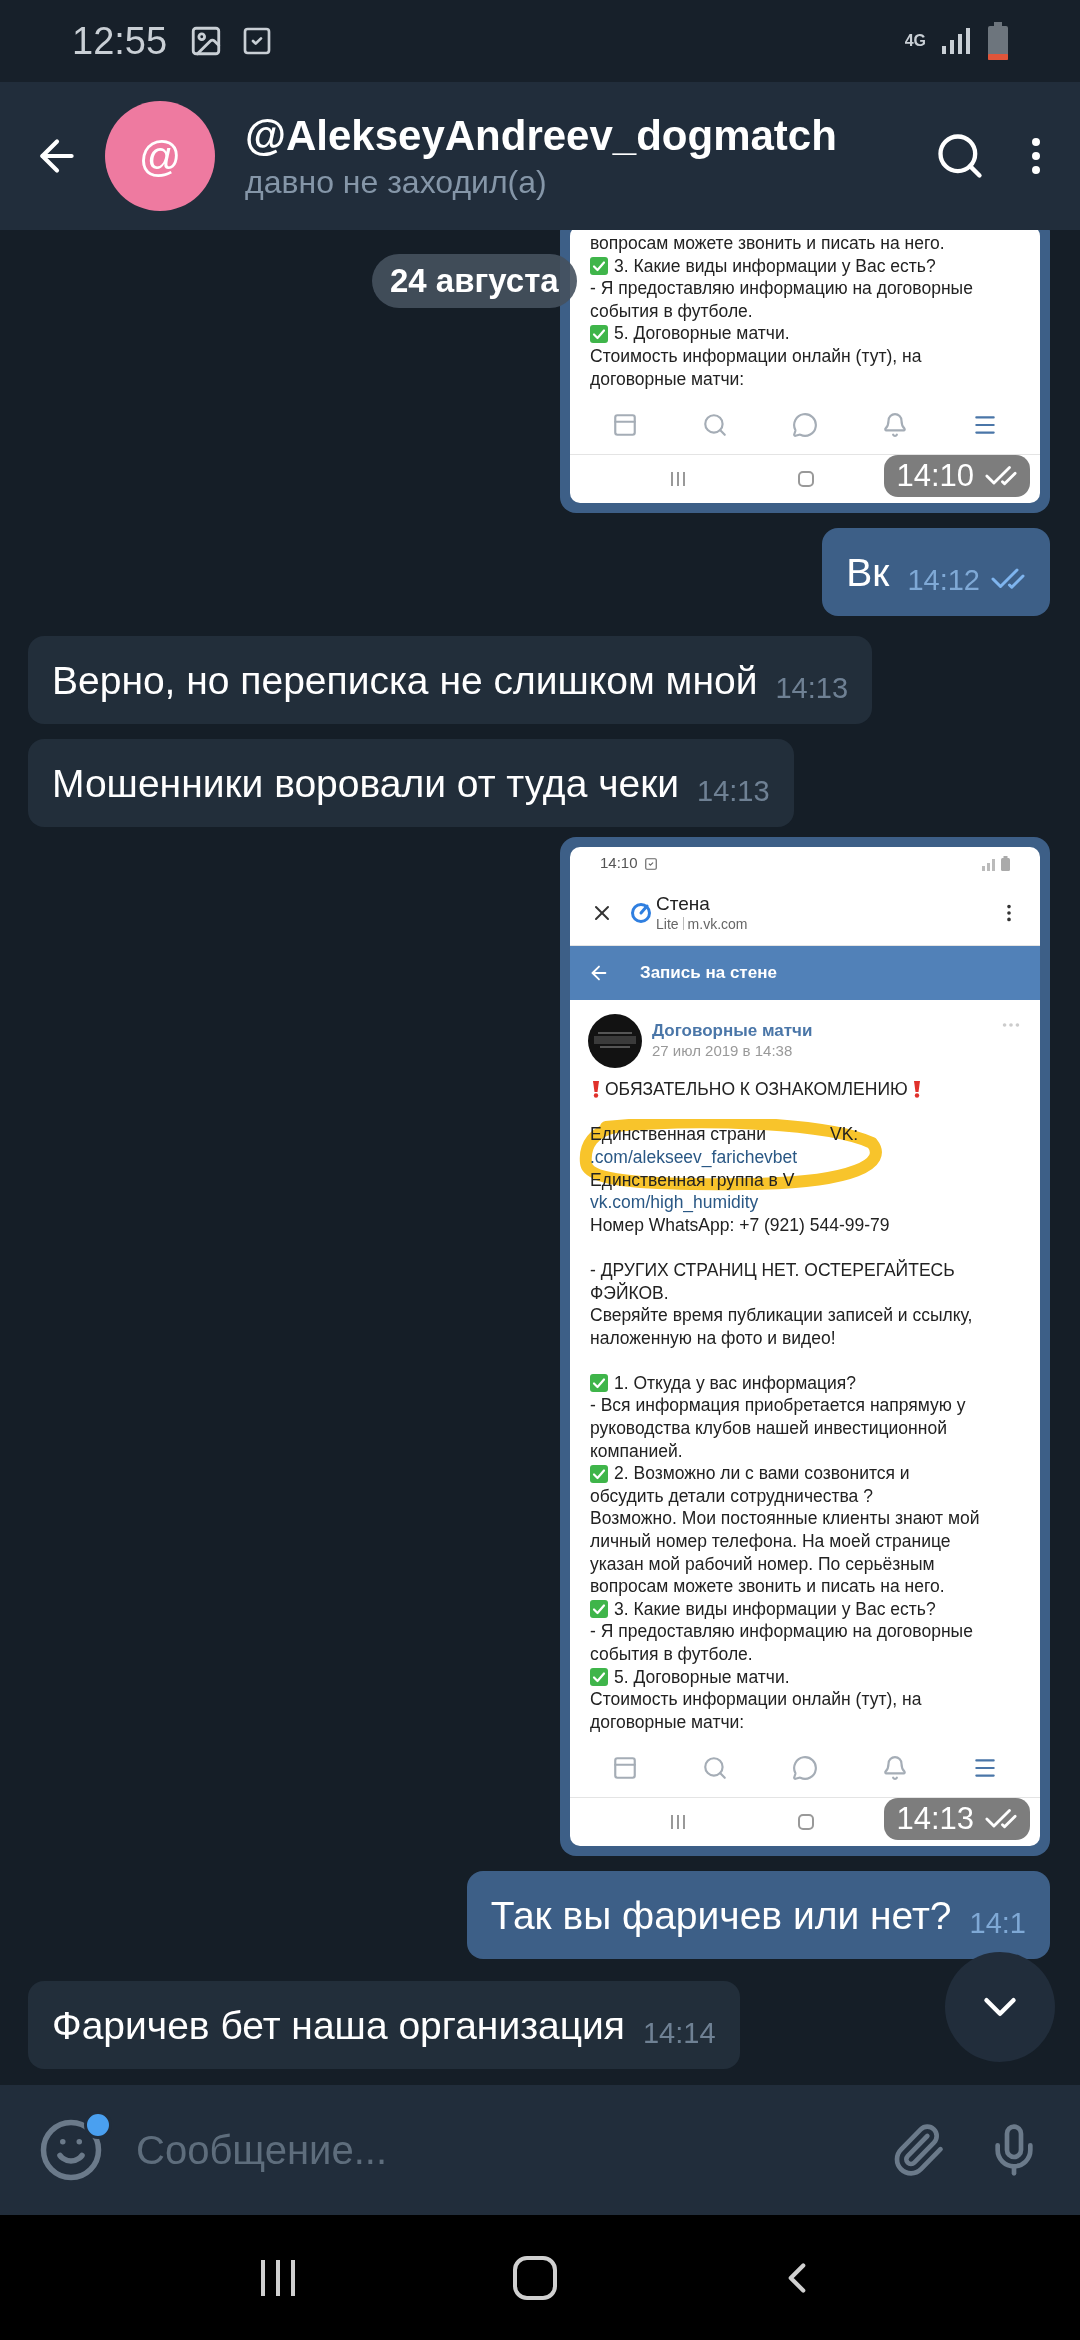 This screenshot has width=1080, height=2340. Describe the element at coordinates (541, 136) in the screenshot. I see `chat-title: @AlekseyAndreev_dogmatch` at that location.